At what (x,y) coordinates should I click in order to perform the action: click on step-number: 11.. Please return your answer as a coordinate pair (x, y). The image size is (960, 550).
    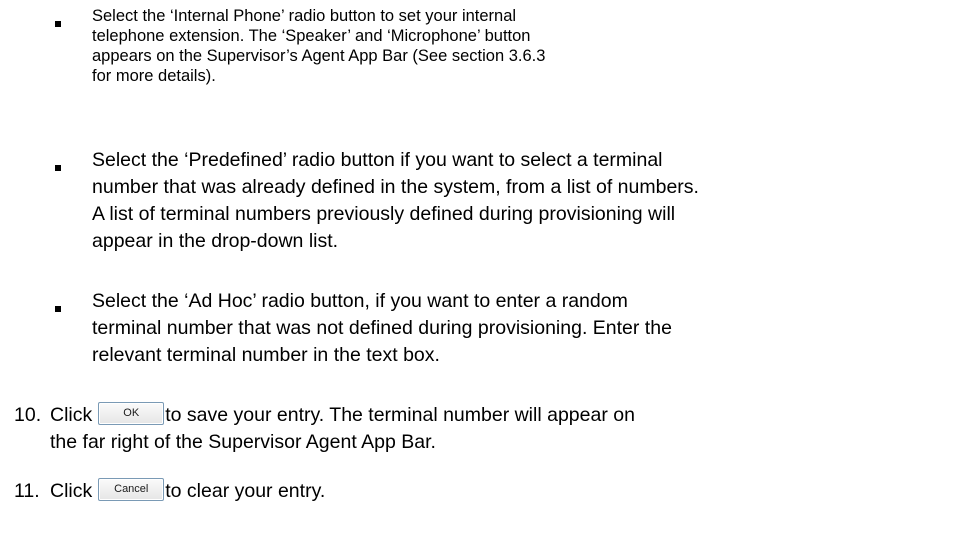
    Looking at the image, I should click on (27, 491).